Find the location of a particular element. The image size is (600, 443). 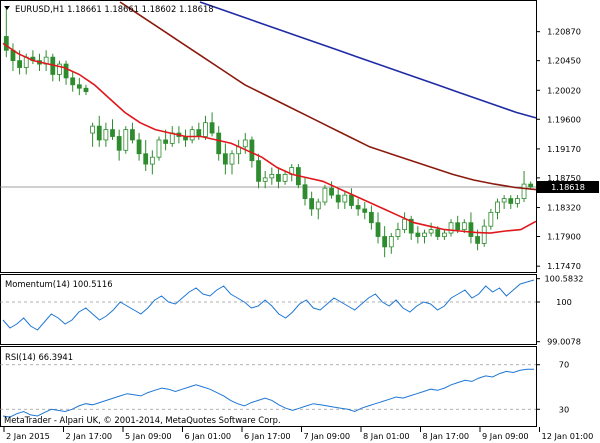

y-tick-label: 30 is located at coordinates (564, 409).